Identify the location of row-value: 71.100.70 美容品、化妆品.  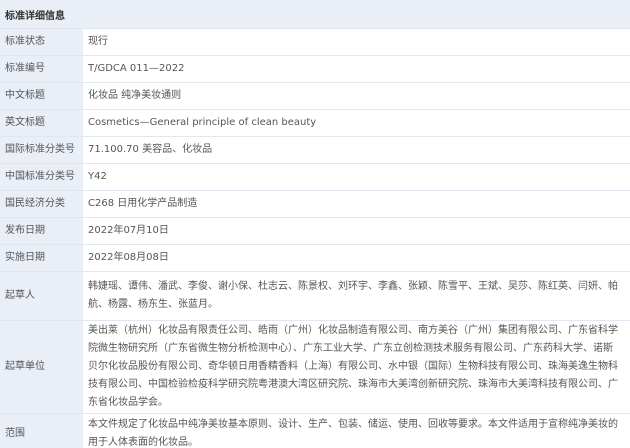
(356, 150).